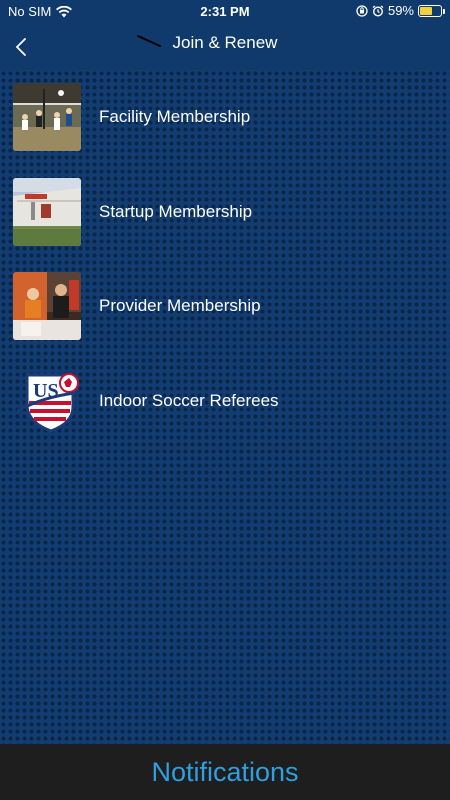  I want to click on battery-icon, so click(431, 10).